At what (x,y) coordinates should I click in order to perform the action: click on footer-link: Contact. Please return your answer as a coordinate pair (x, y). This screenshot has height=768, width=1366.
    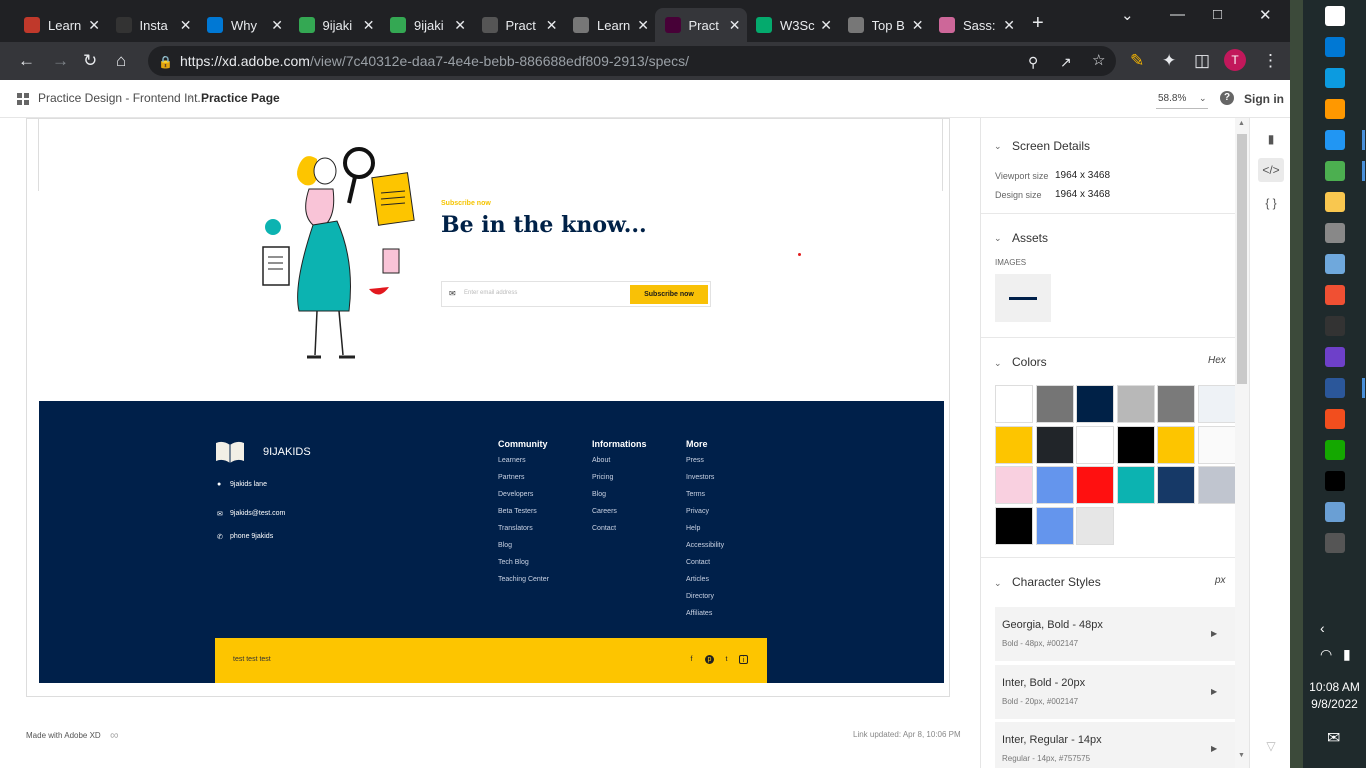
    Looking at the image, I should click on (698, 562).